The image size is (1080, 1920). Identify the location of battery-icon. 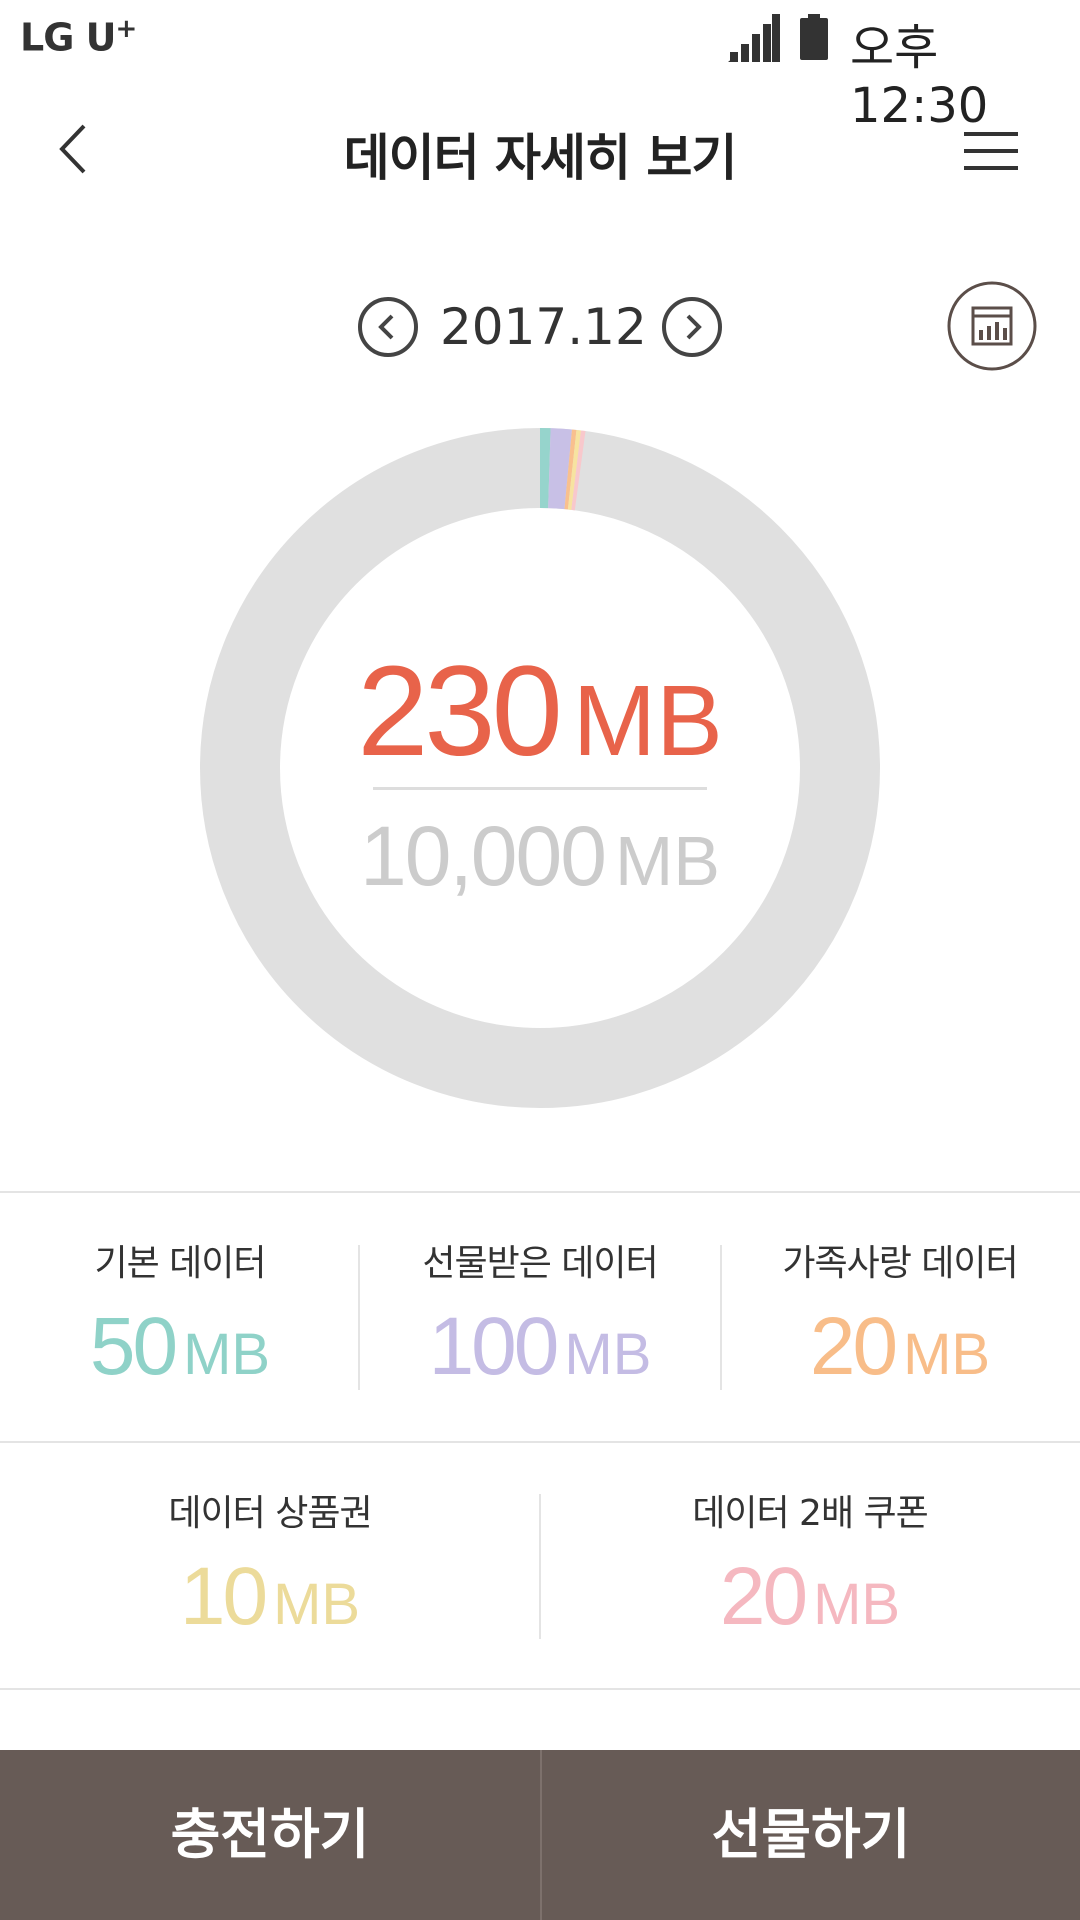
(814, 37).